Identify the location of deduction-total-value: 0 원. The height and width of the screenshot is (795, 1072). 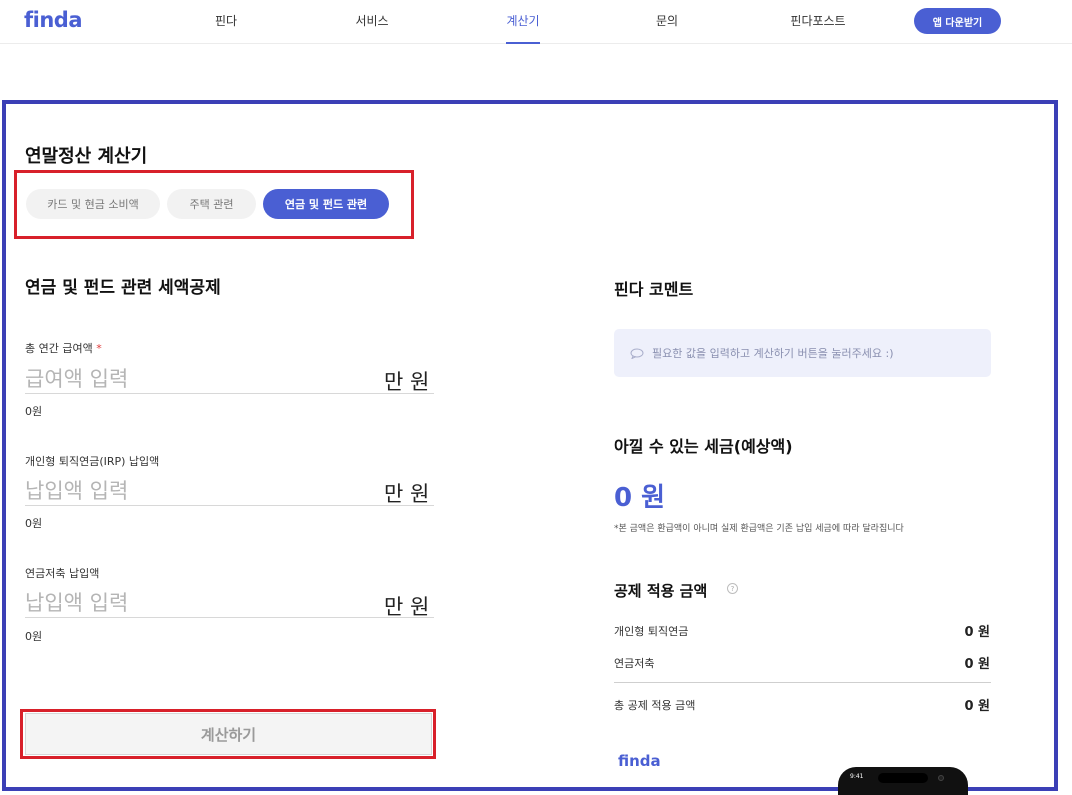
(977, 706).